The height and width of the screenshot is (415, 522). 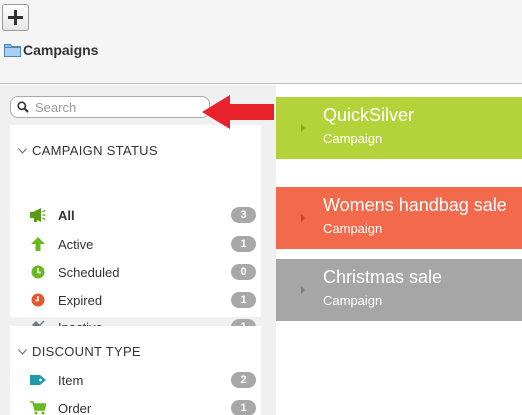 I want to click on breadcrumb-label: Campaigns, so click(x=61, y=50).